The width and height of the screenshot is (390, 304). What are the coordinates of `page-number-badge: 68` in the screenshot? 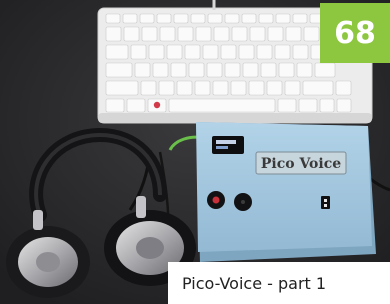 It's located at (355, 33).